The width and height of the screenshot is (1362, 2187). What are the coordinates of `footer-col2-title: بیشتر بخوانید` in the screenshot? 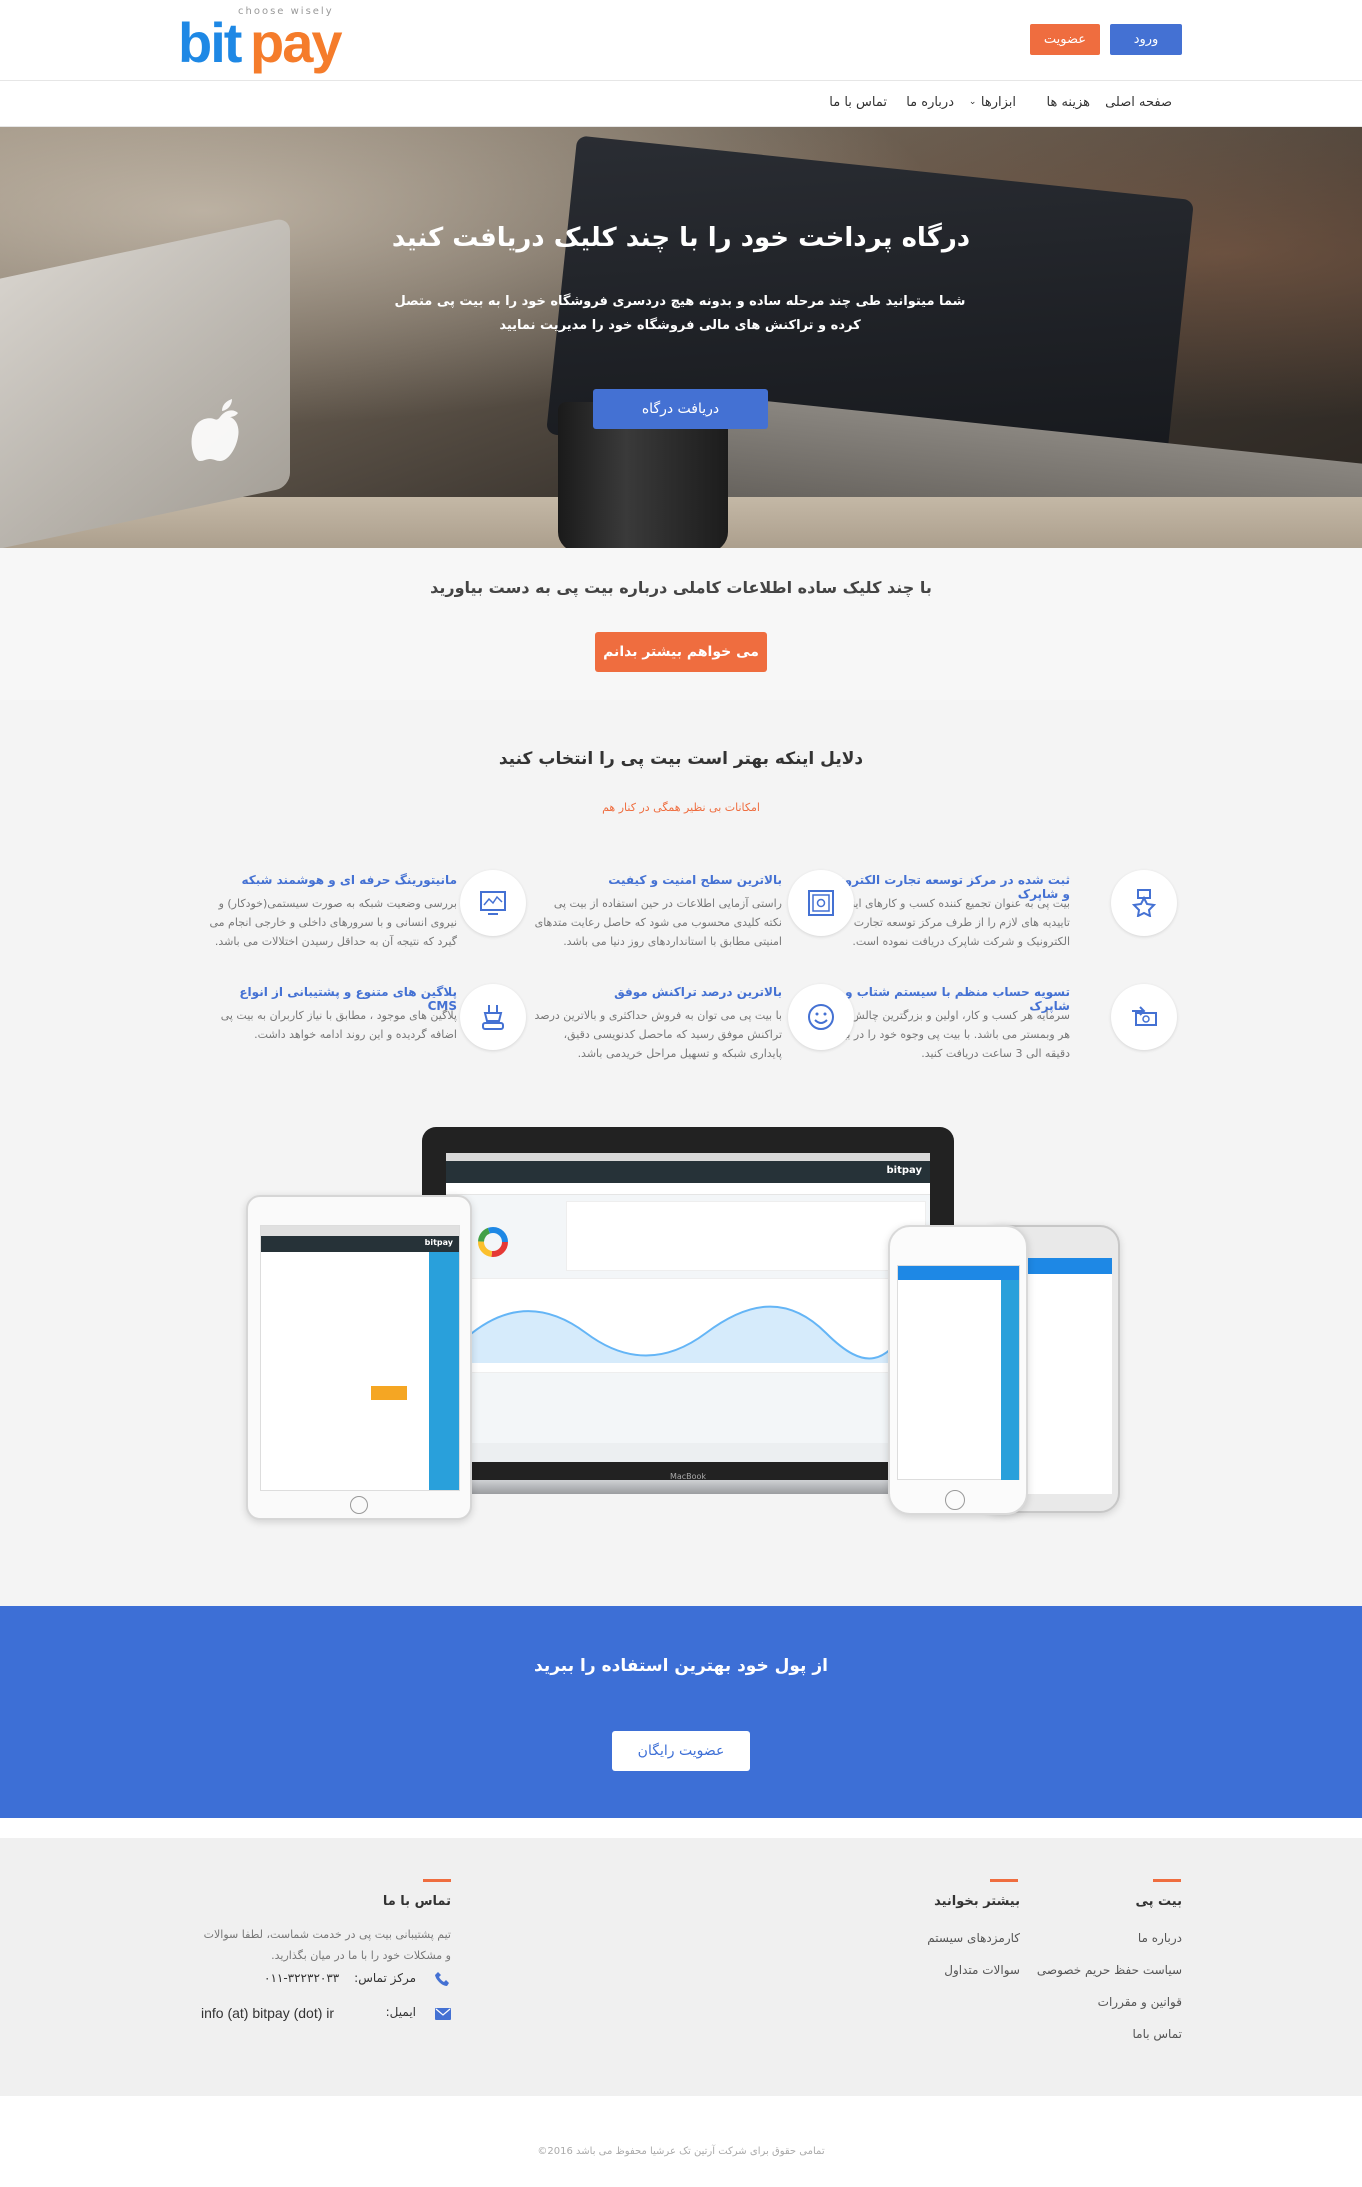 It's located at (977, 1901).